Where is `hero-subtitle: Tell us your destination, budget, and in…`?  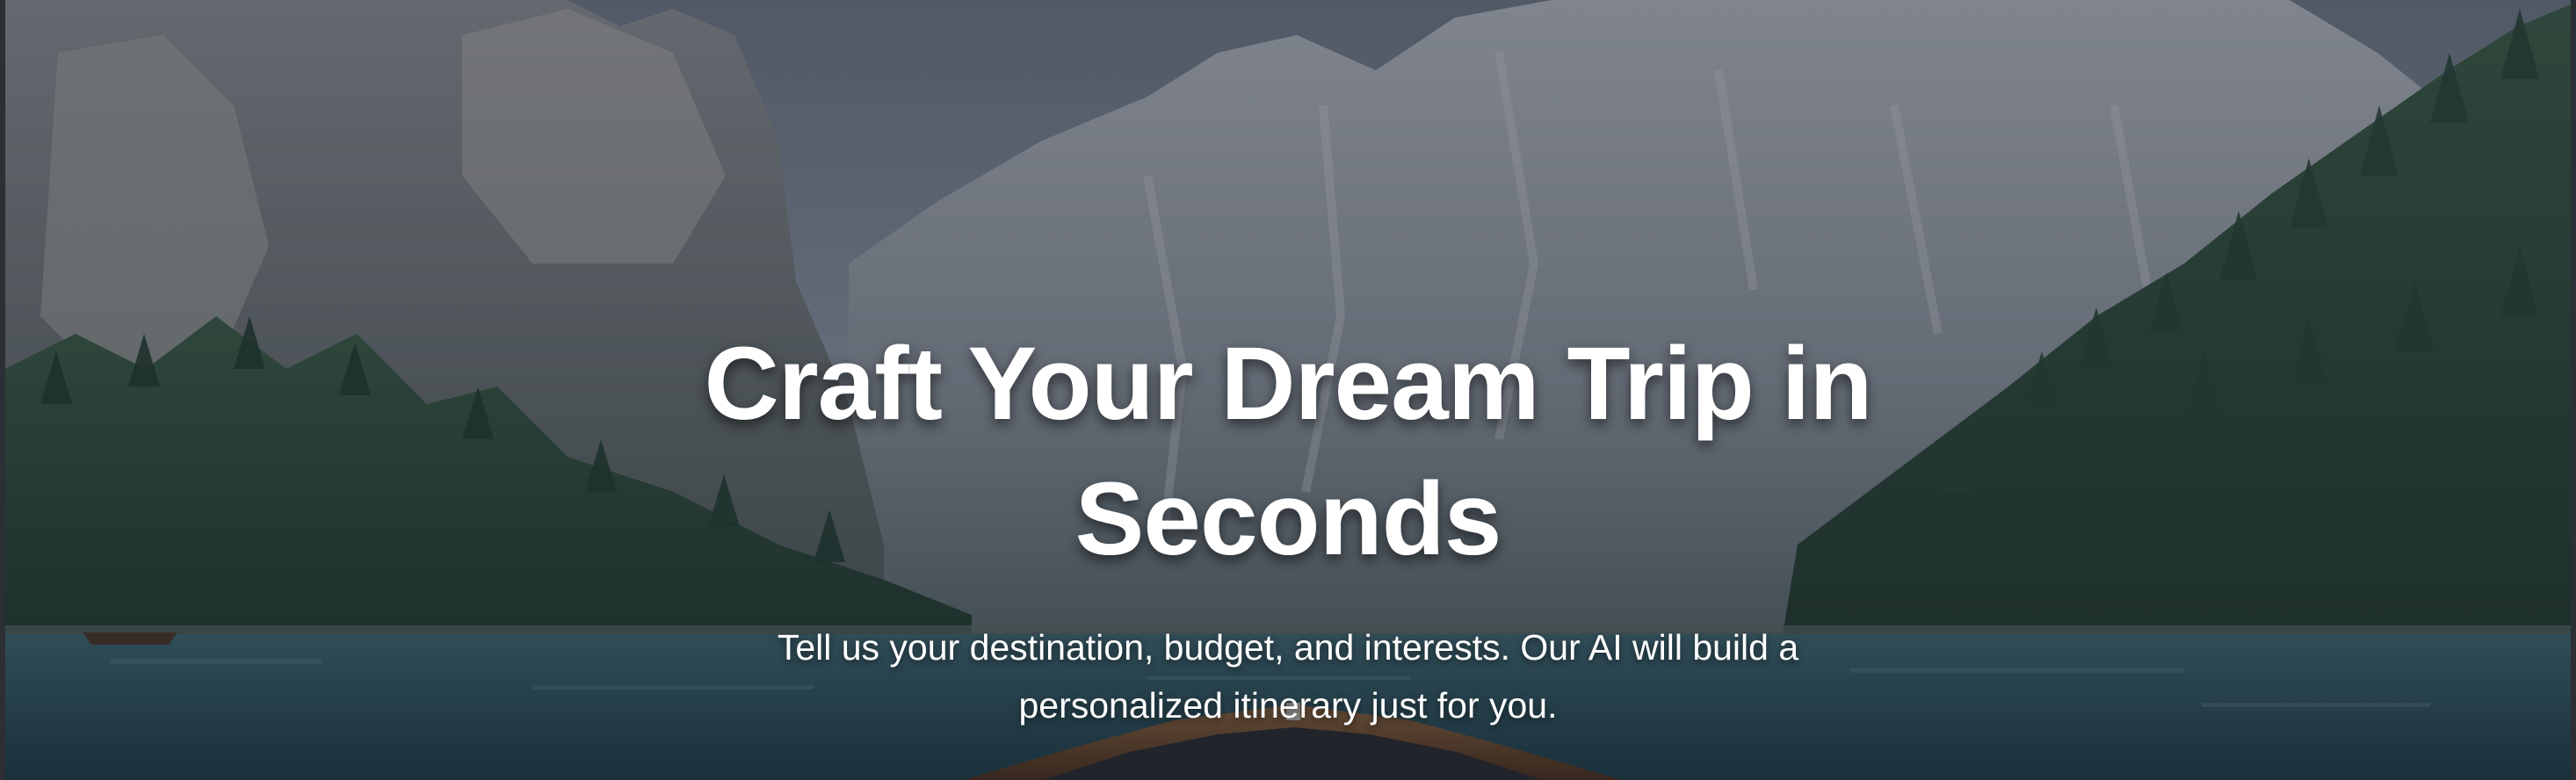 hero-subtitle: Tell us your destination, budget, and in… is located at coordinates (1288, 676).